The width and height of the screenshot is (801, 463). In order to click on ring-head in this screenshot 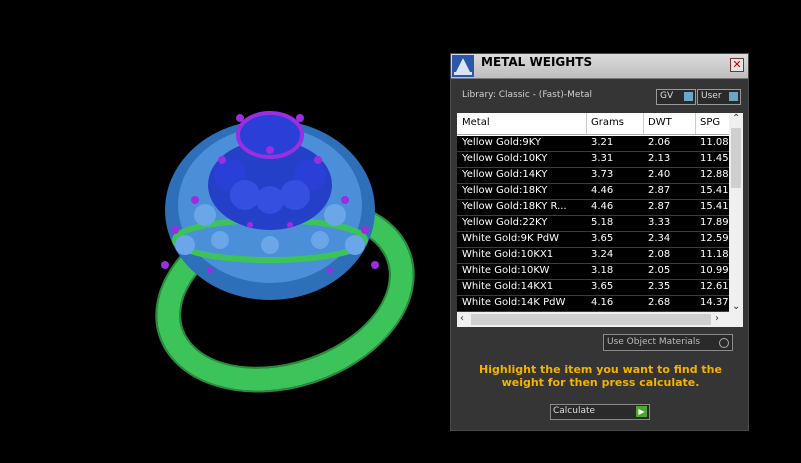, I will do `click(270, 205)`.